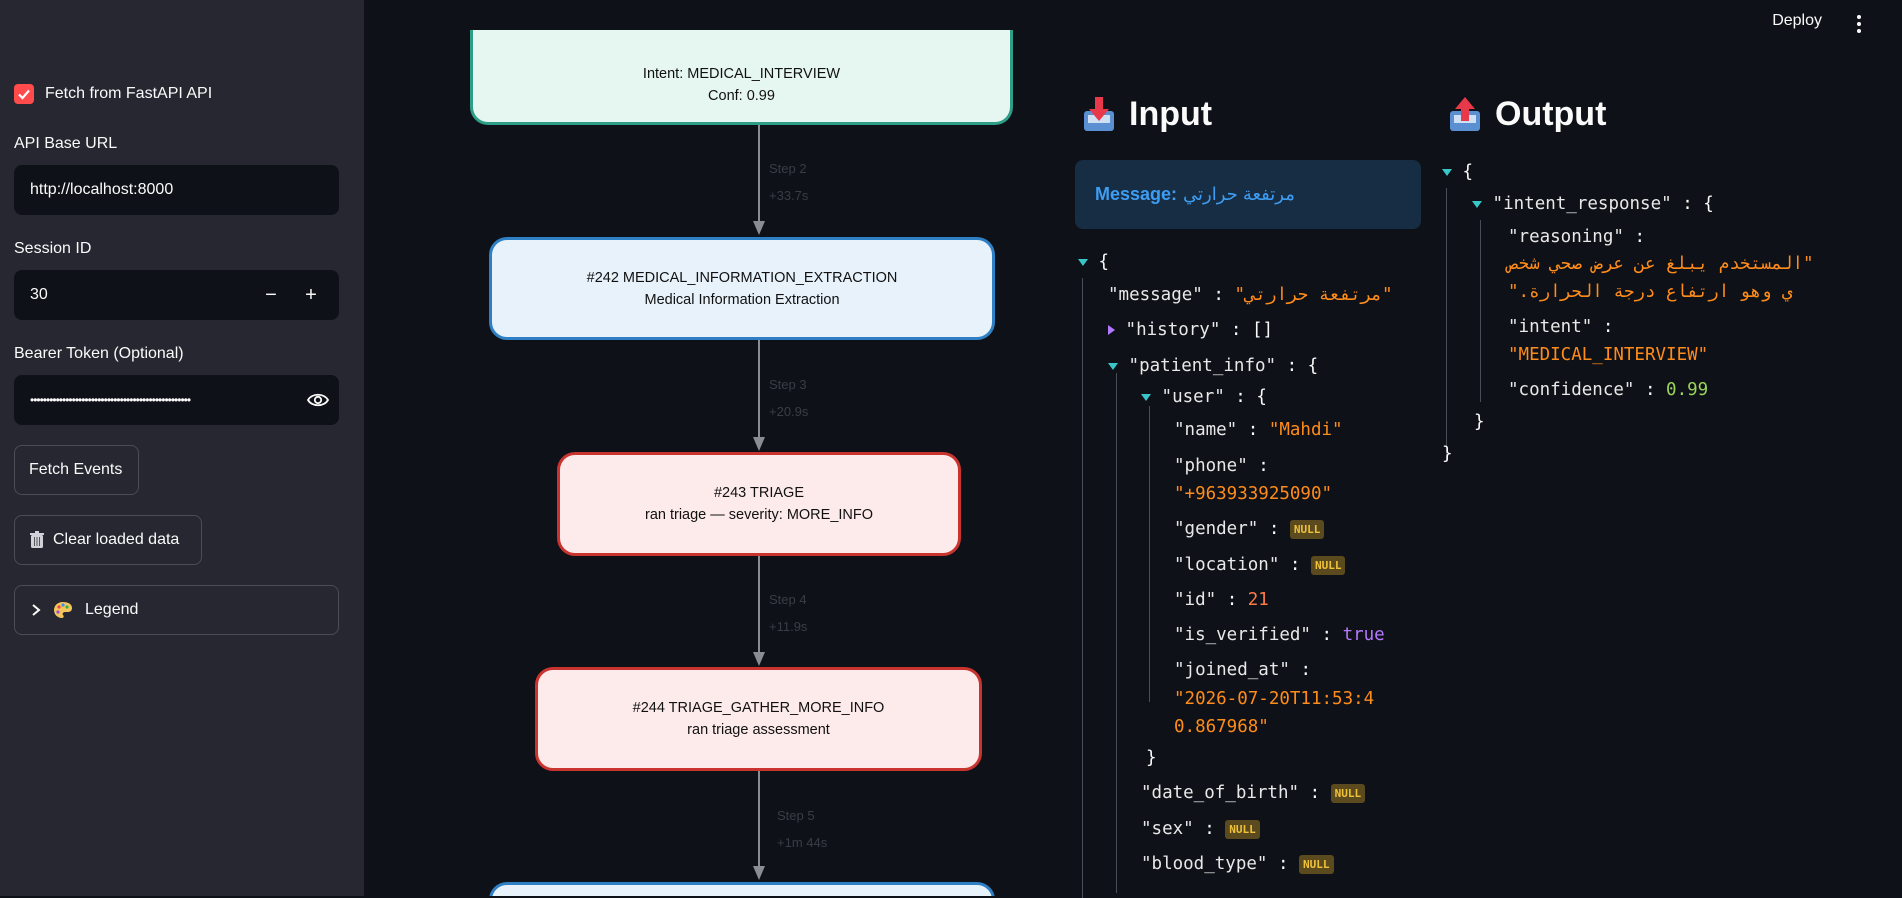 Image resolution: width=1902 pixels, height=898 pixels. I want to click on checkmark-icon, so click(24, 94).